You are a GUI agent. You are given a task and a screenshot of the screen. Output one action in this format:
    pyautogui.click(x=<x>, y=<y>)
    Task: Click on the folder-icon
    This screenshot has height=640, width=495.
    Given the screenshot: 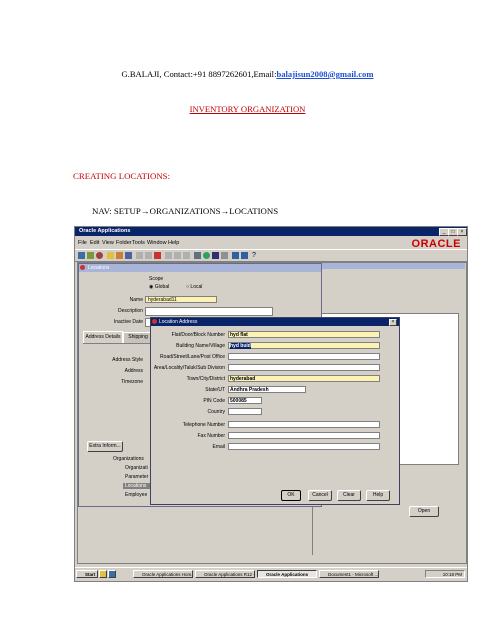 What is the action you would take?
    pyautogui.click(x=128, y=255)
    